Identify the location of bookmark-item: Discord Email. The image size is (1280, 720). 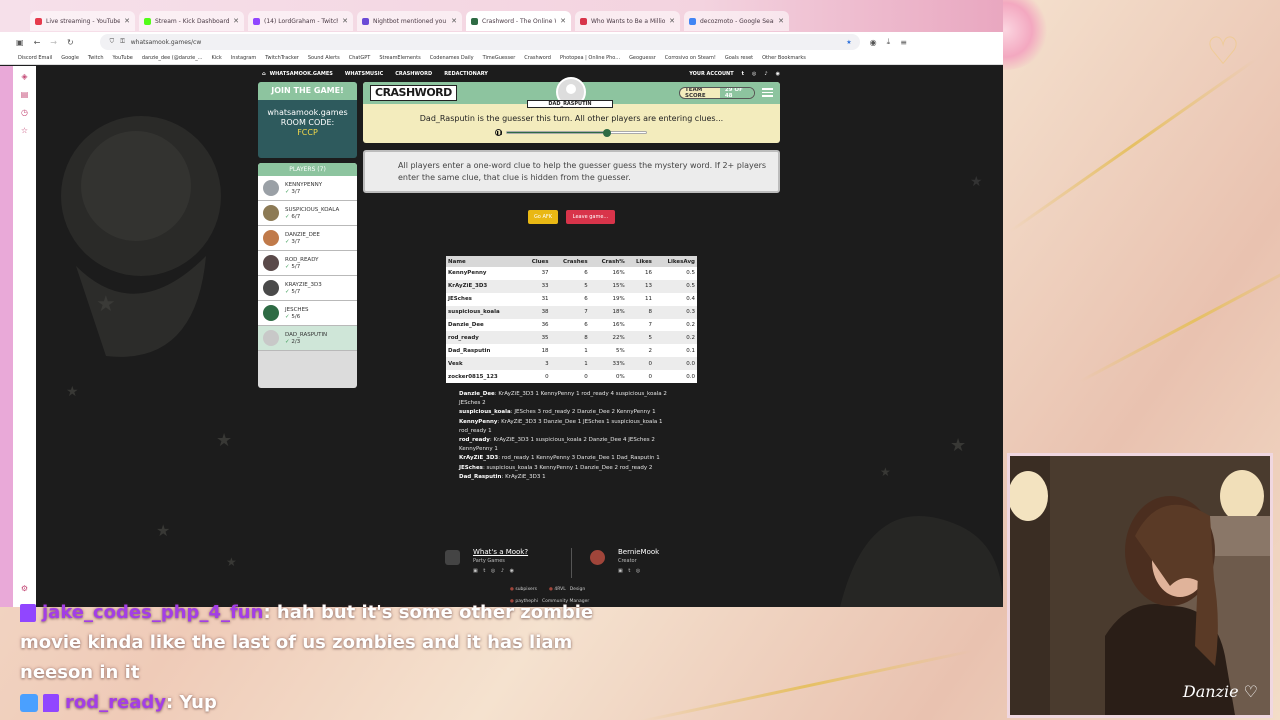
(35, 58).